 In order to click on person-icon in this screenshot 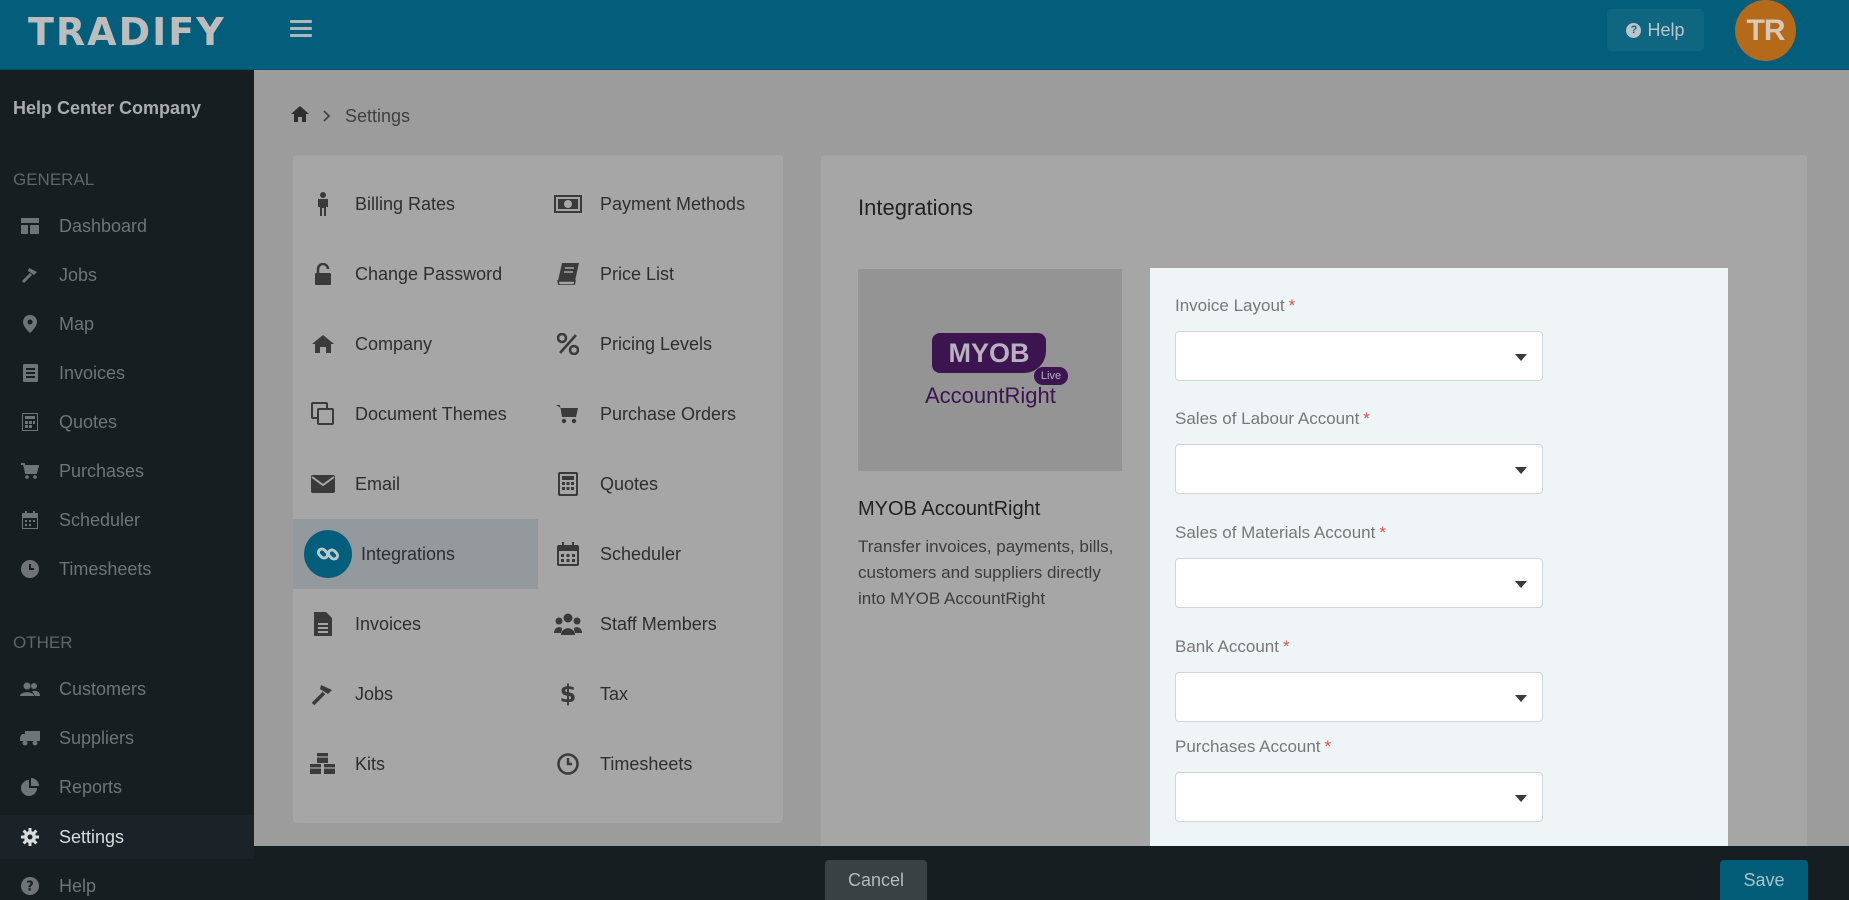, I will do `click(323, 204)`.